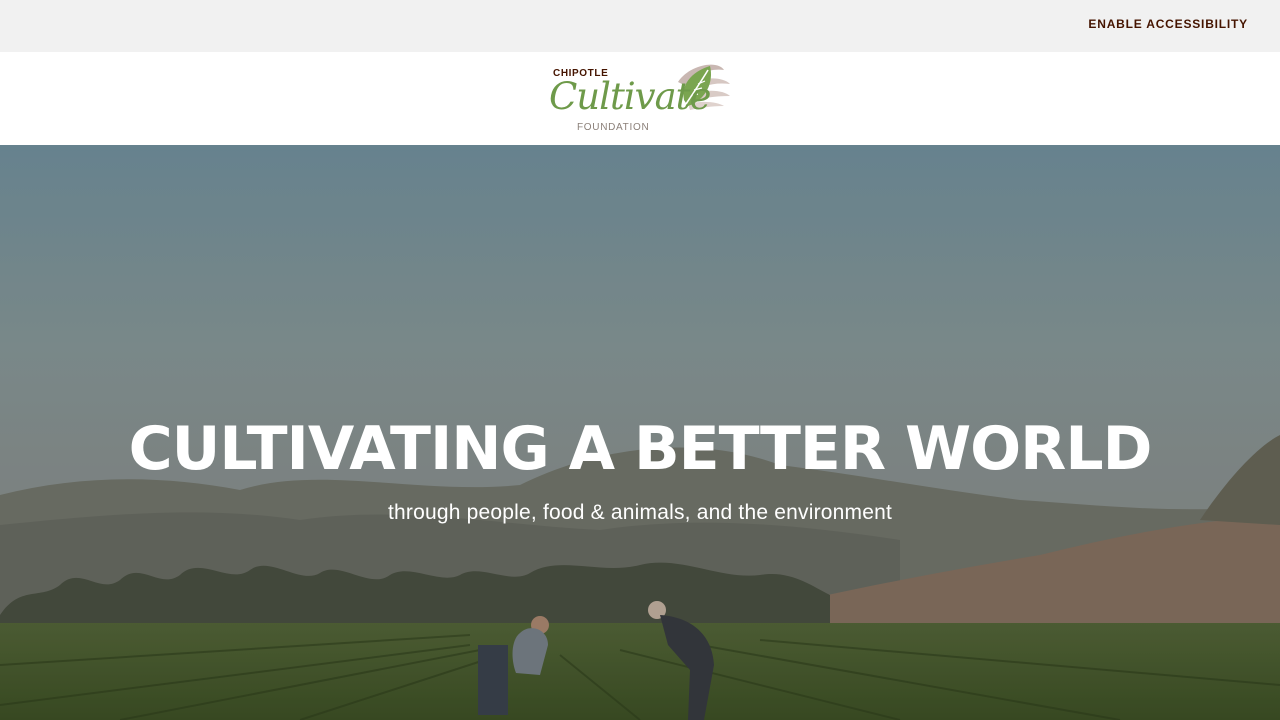 The image size is (1280, 720). I want to click on site-header: CHIPOTLE Cultivate FOUNDATION, so click(640, 98).